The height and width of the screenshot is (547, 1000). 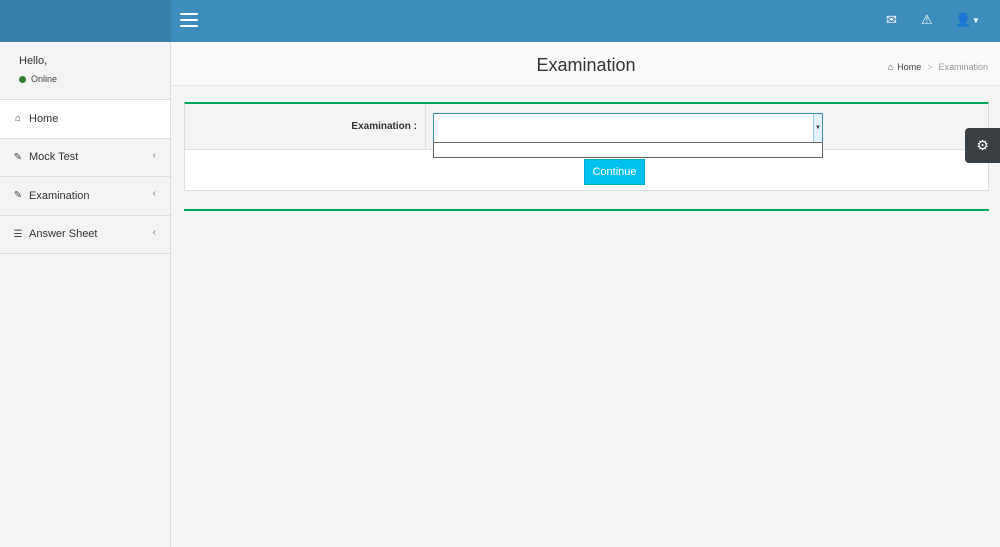 I want to click on box-divider, so click(x=586, y=210).